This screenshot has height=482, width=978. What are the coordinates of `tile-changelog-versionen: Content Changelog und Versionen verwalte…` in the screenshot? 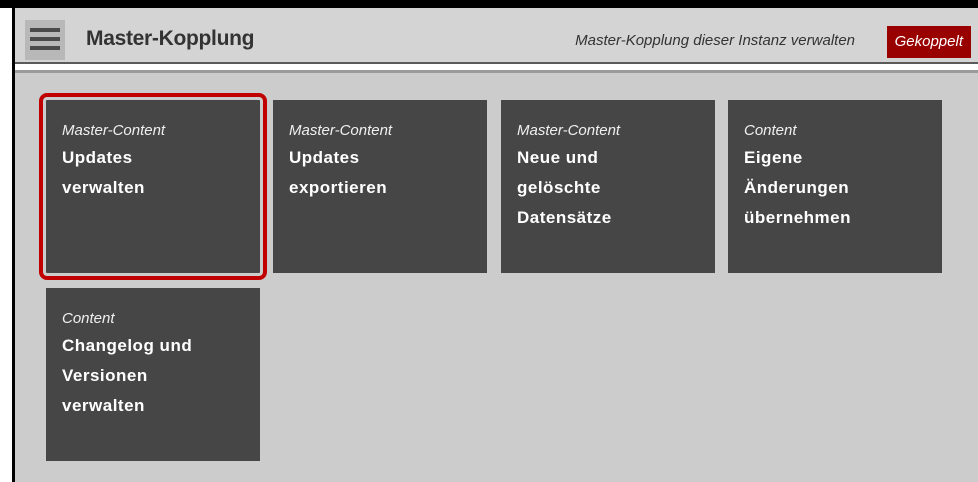 It's located at (153, 374).